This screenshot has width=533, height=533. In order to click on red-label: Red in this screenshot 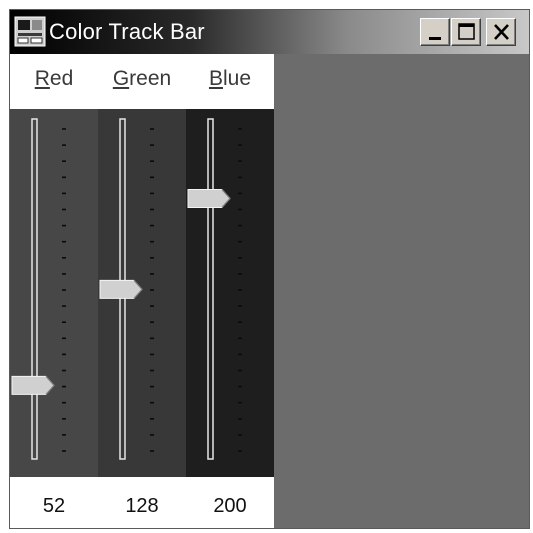, I will do `click(54, 78)`.